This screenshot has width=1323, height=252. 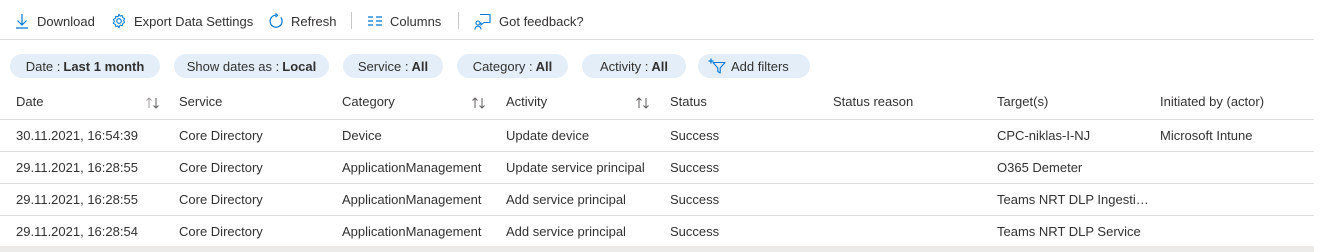 I want to click on cell-activity: Update device, so click(x=548, y=135).